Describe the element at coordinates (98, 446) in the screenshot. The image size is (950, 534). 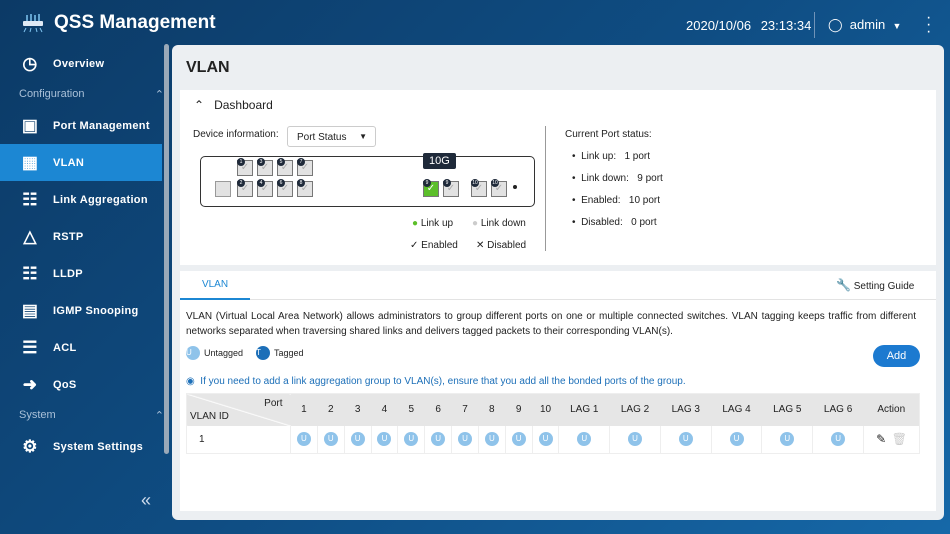
I see `sidebar-item-label: System Settings` at that location.